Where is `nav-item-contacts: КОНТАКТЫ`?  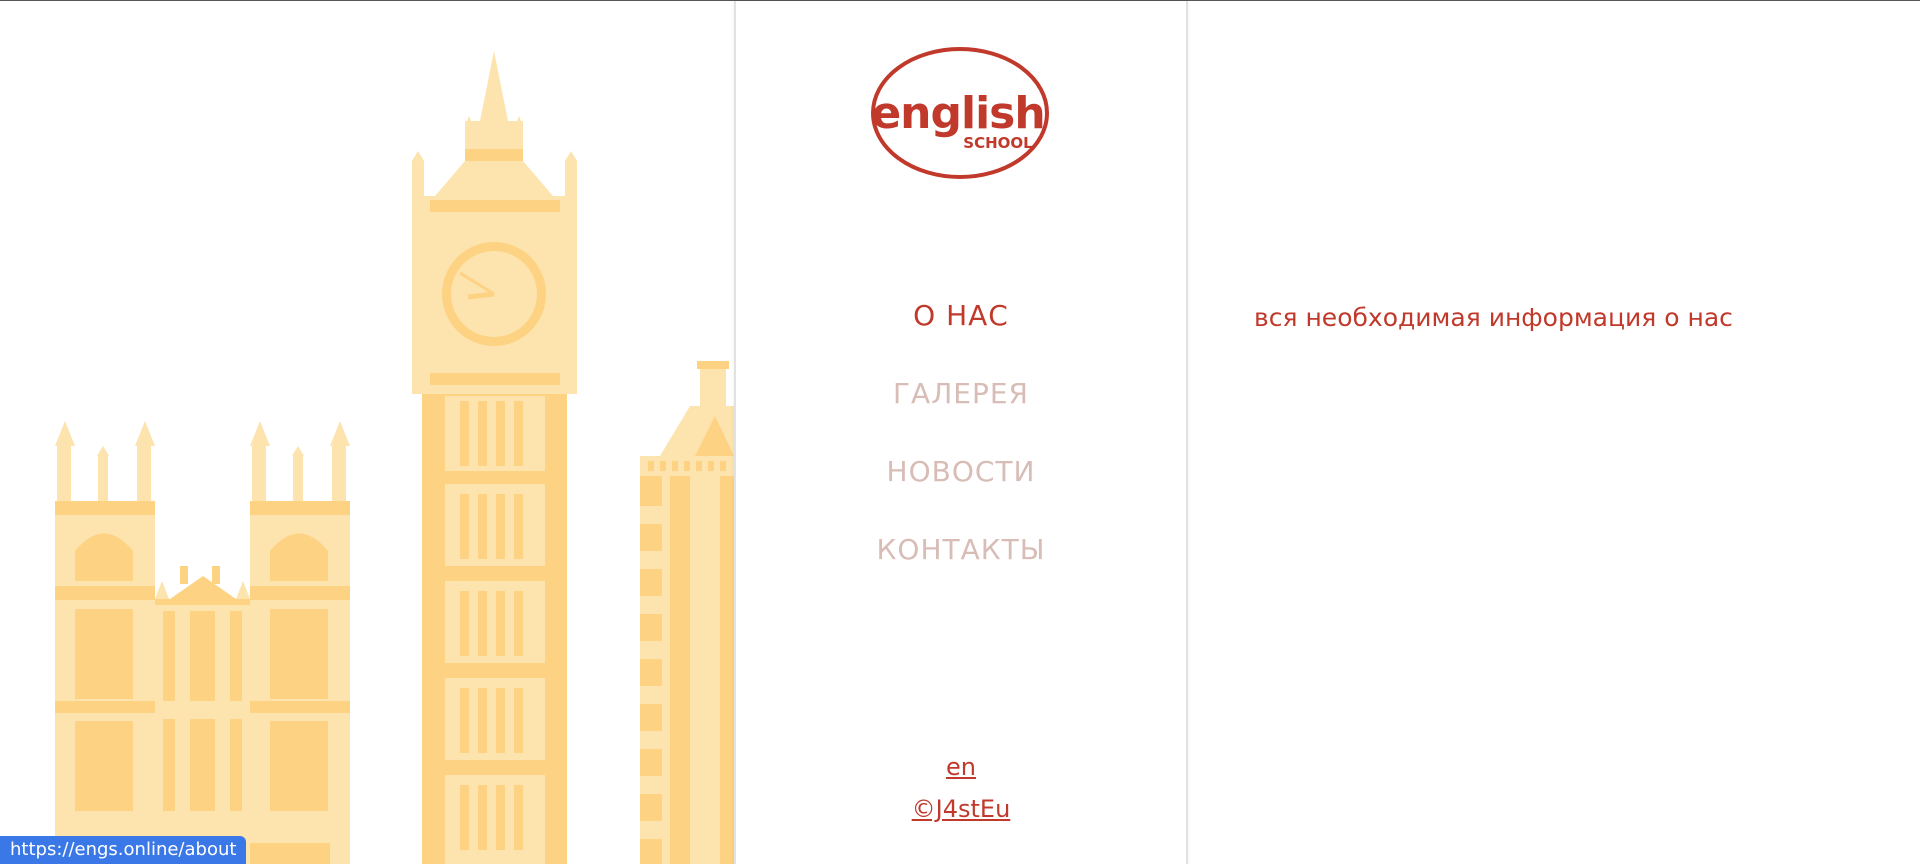
nav-item-contacts: КОНТАКТЫ is located at coordinates (961, 549).